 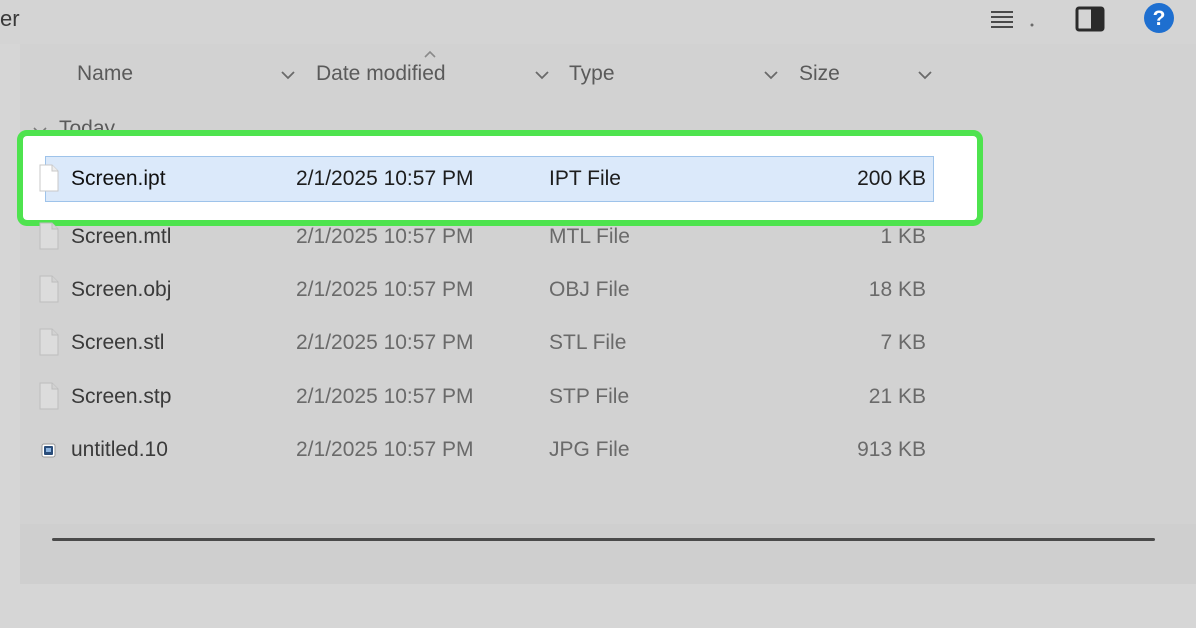 What do you see at coordinates (588, 342) in the screenshot?
I see `file-type: STL File` at bounding box center [588, 342].